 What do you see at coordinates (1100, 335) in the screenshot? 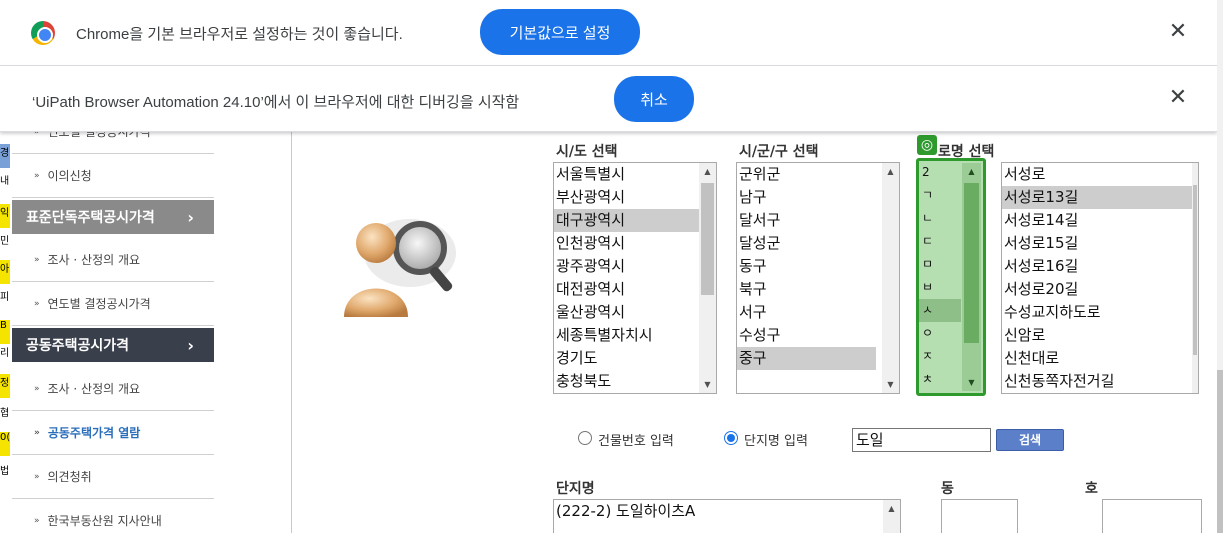
I see `road-option: 신암로` at bounding box center [1100, 335].